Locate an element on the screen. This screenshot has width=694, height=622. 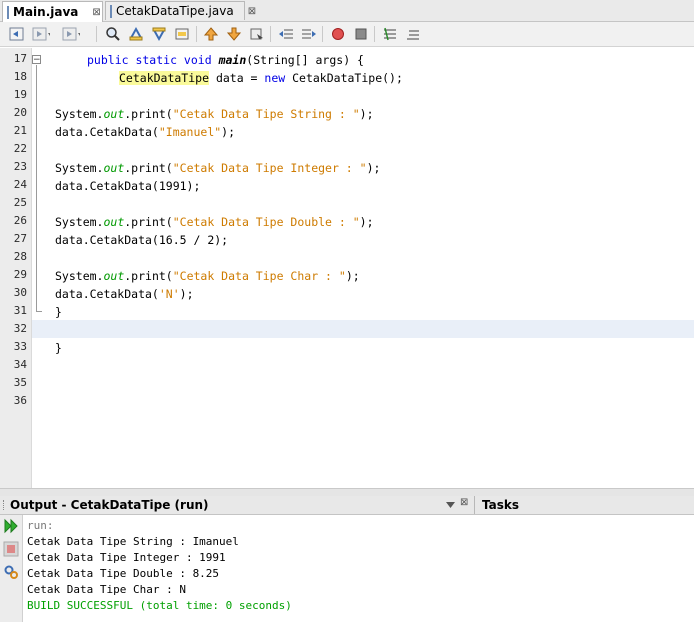
back-icon is located at coordinates (17, 34).